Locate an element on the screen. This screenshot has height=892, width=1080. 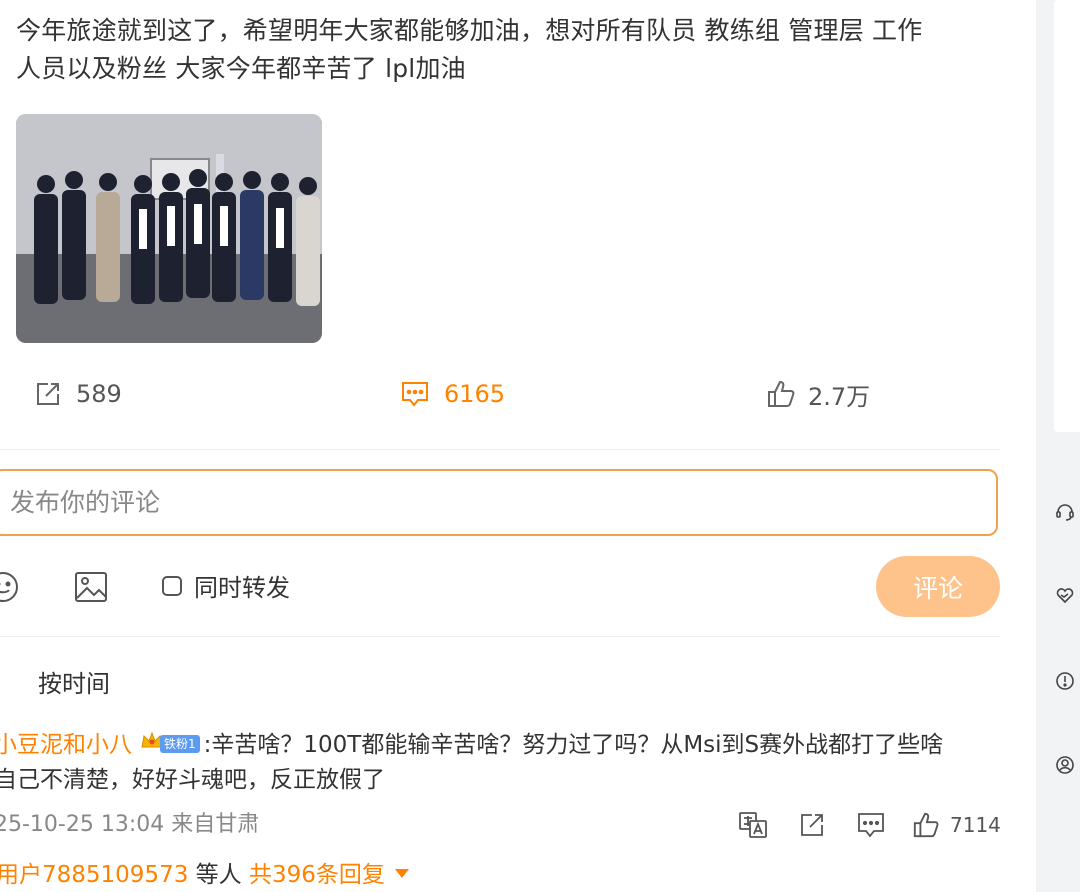
checkbox-box is located at coordinates (172, 585).